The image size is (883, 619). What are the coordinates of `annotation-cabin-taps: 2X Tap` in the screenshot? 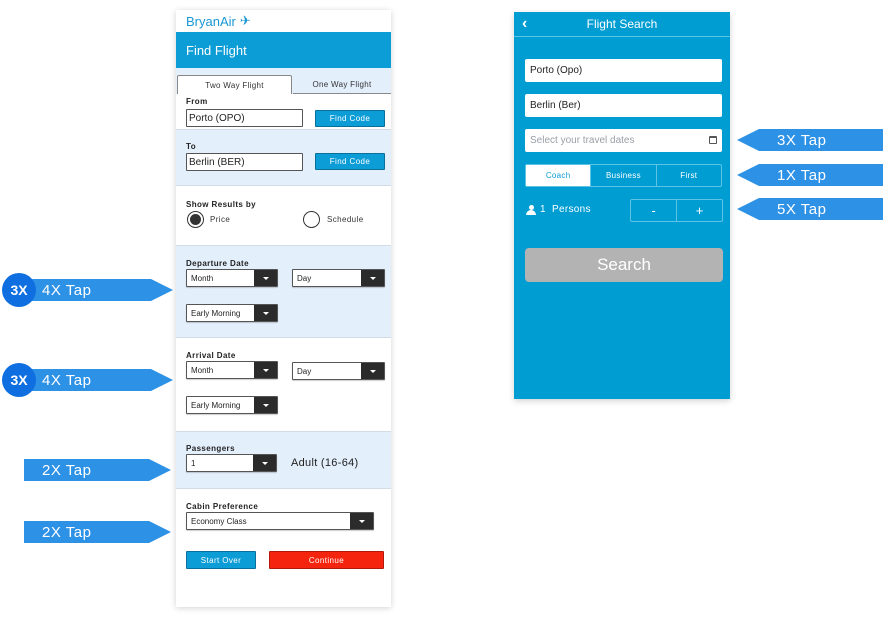 It's located at (97, 532).